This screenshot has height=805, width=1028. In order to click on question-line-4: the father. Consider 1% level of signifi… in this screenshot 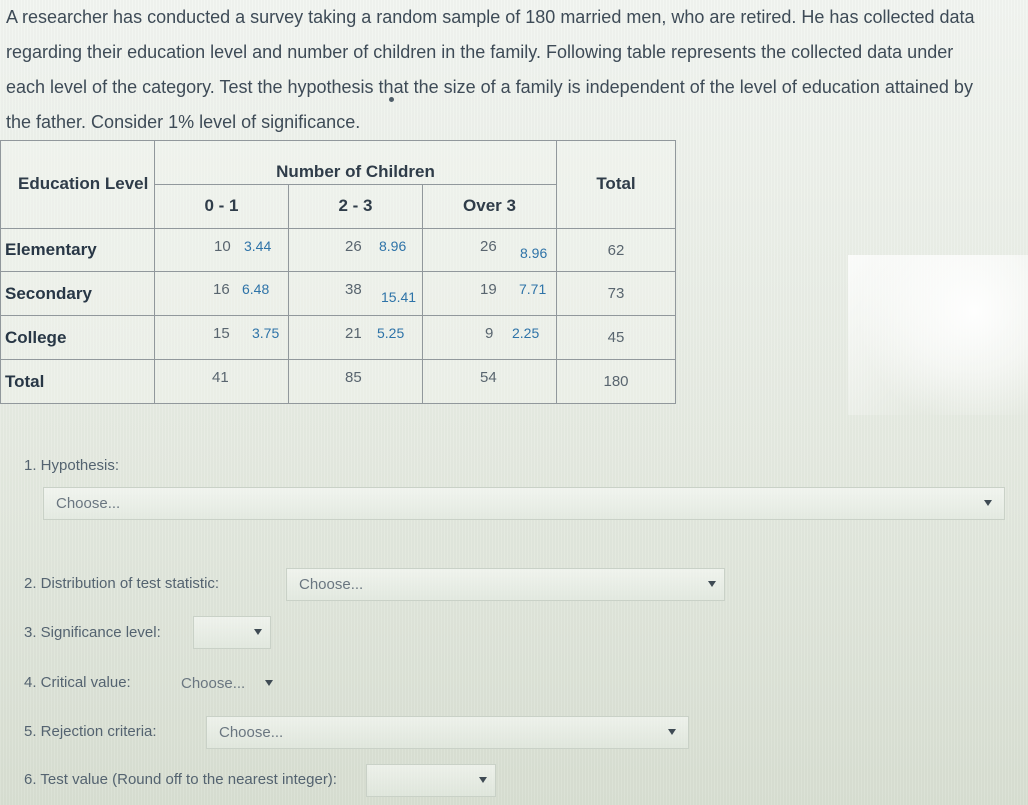, I will do `click(183, 122)`.